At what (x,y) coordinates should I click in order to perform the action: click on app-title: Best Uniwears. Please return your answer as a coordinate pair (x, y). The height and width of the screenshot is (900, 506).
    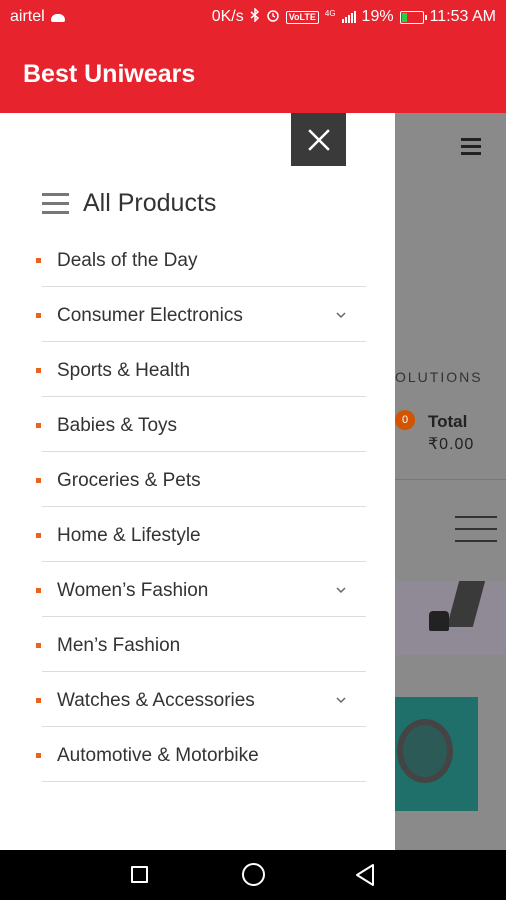
    Looking at the image, I should click on (109, 74).